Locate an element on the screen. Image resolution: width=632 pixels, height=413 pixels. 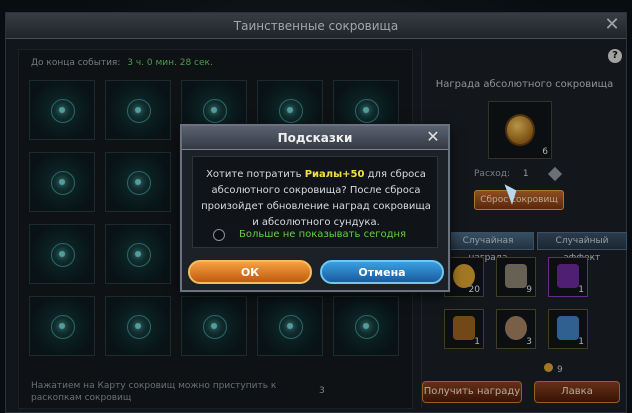
message-part1: Хотите потратить is located at coordinates (255, 174).